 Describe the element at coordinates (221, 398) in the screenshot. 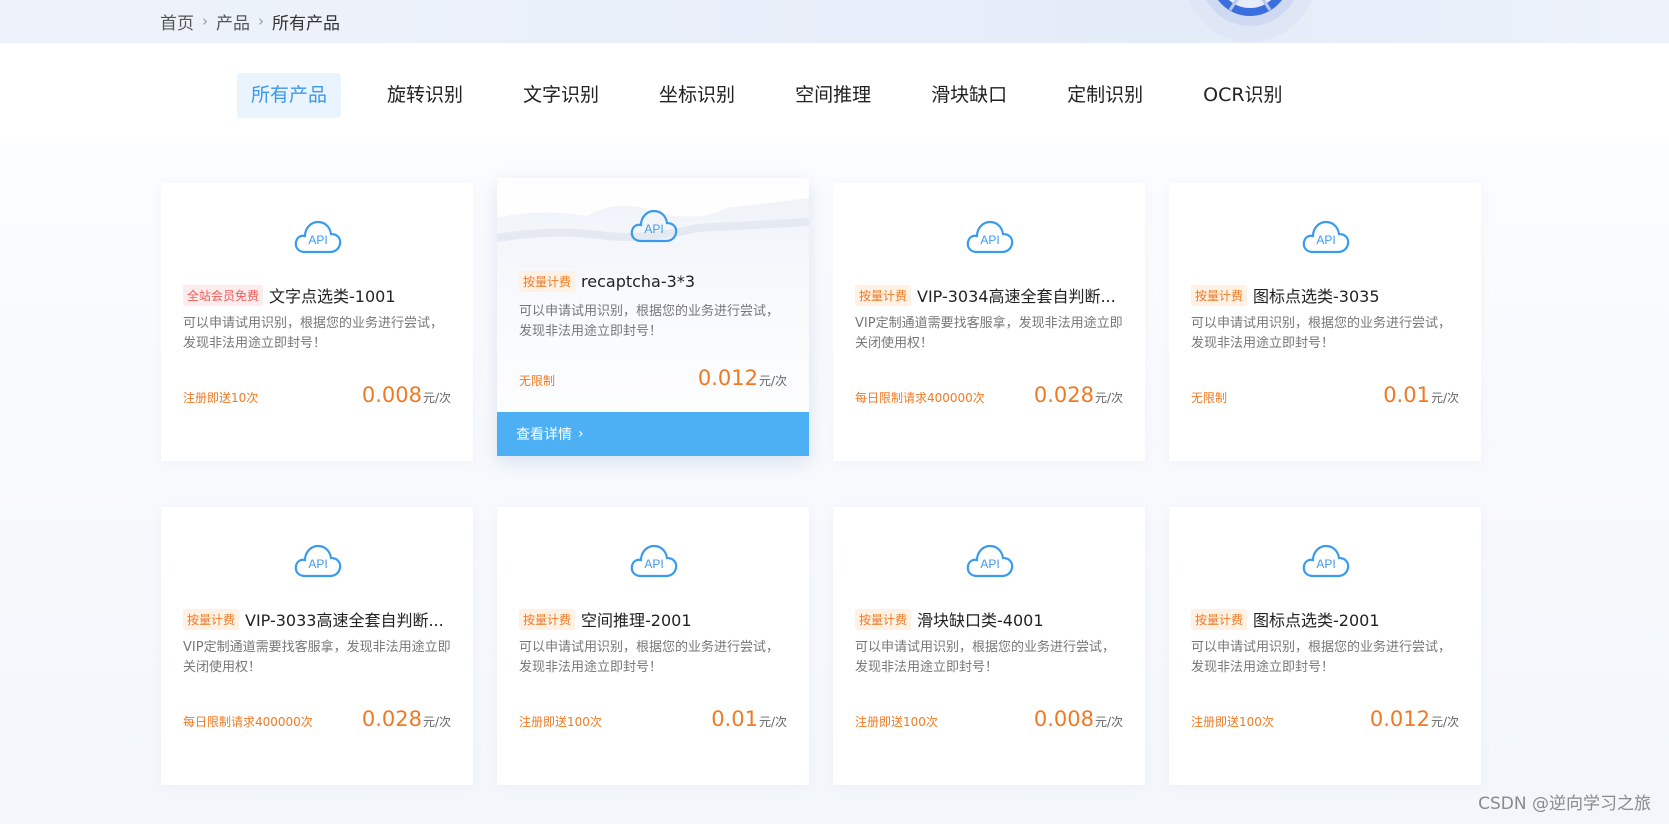

I see `quota-note: 注册即送10次` at that location.